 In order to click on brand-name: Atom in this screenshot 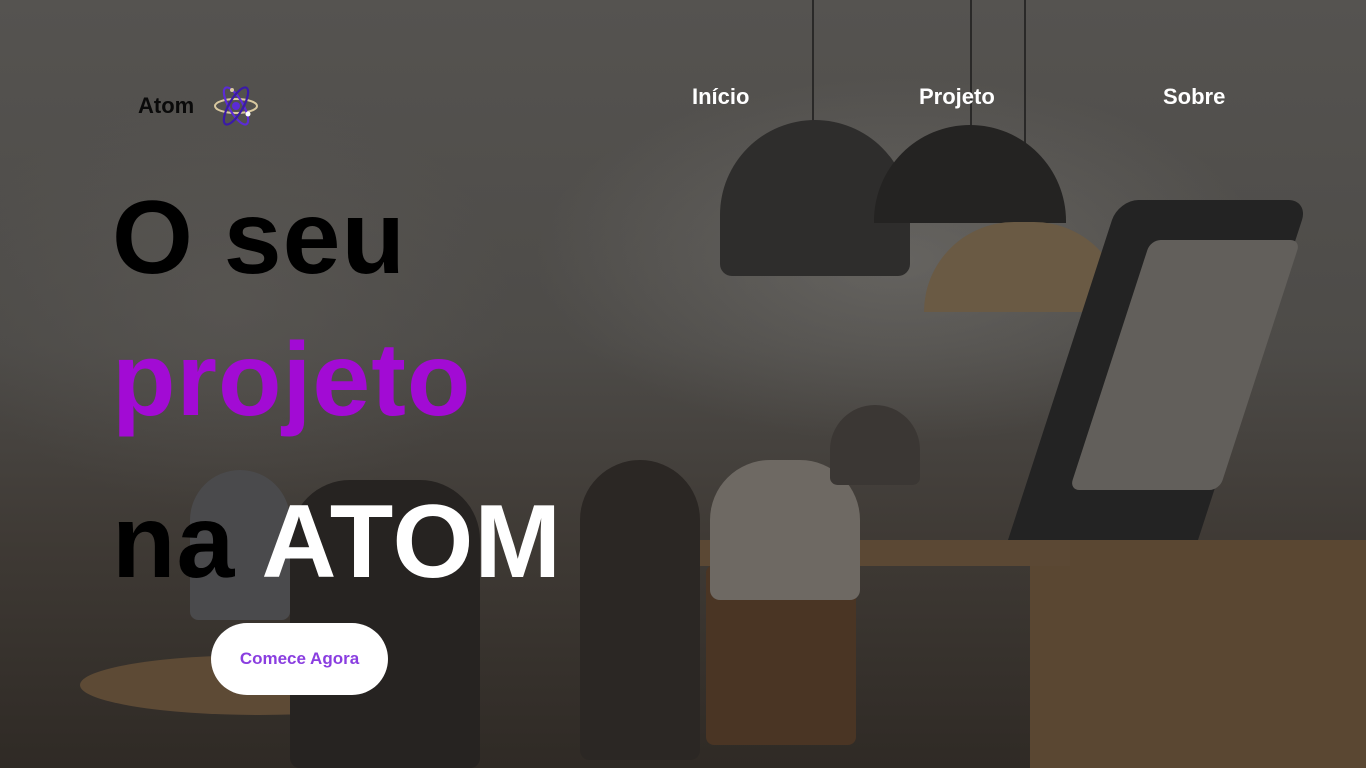, I will do `click(166, 105)`.